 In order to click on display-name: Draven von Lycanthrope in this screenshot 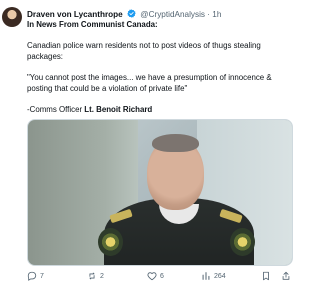, I will do `click(75, 14)`.